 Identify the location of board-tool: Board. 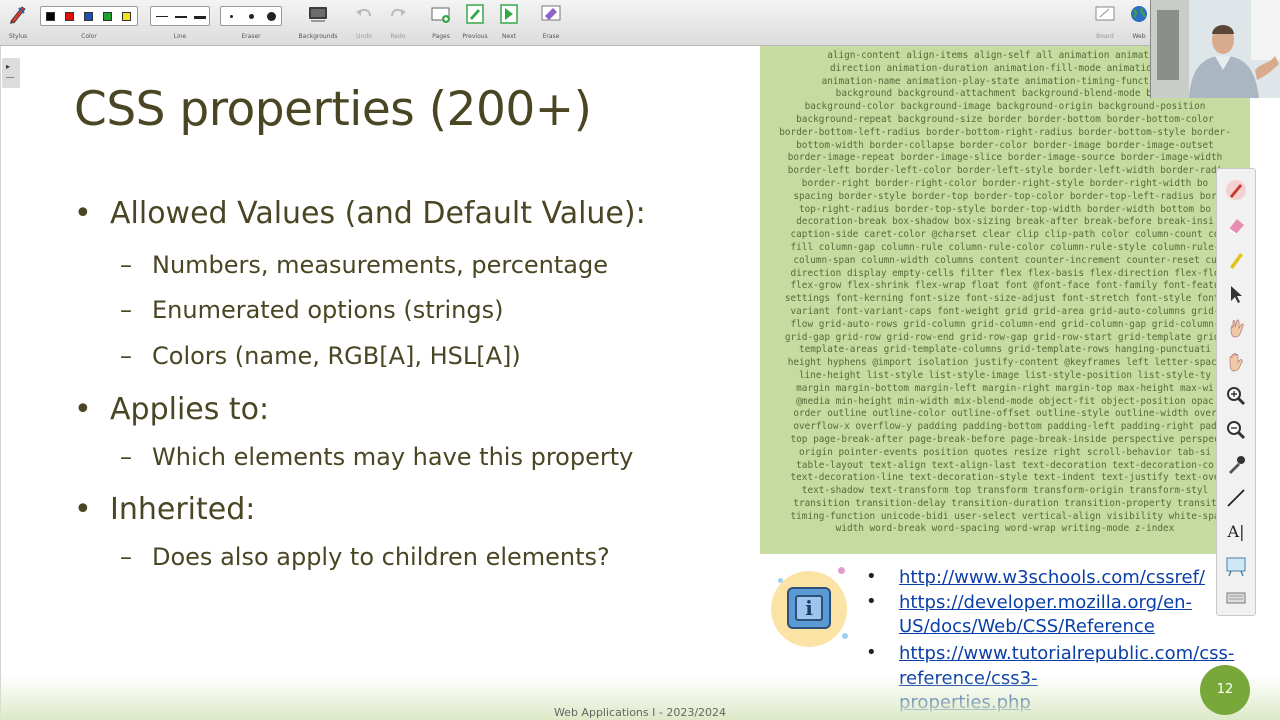
(1105, 23).